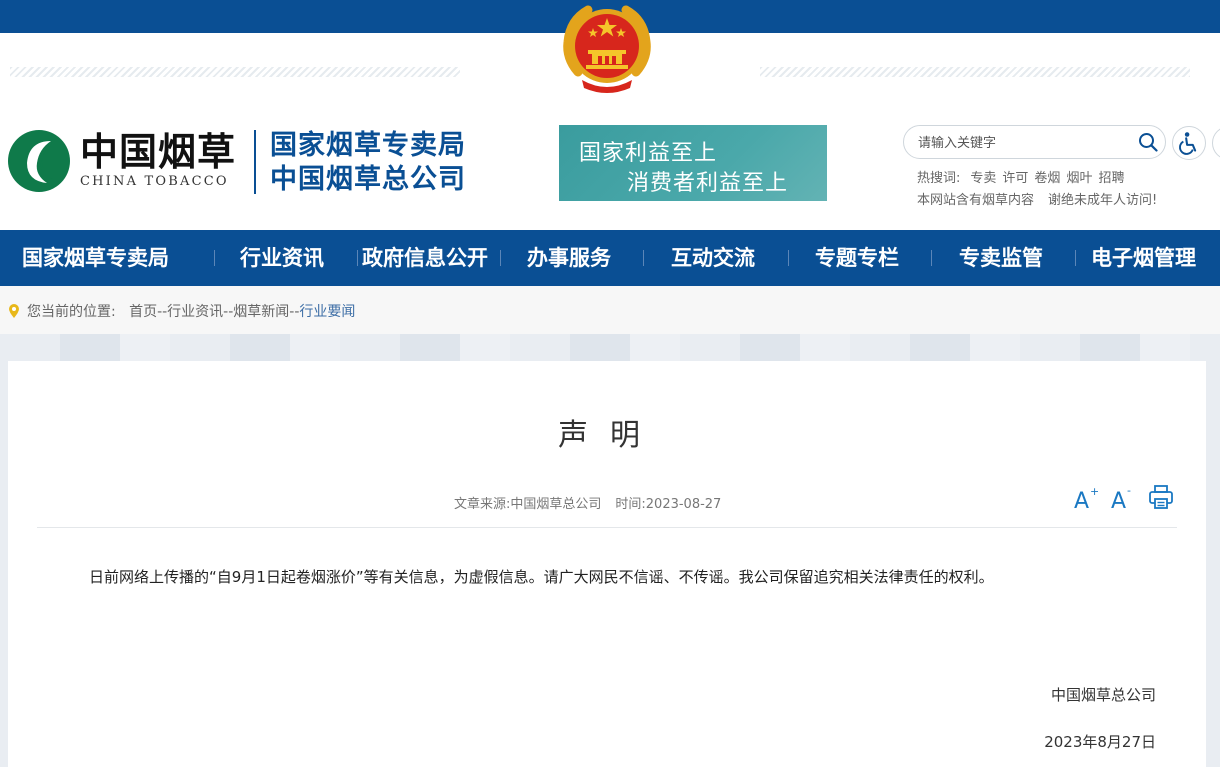 The width and height of the screenshot is (1220, 767). Describe the element at coordinates (1047, 178) in the screenshot. I see `hot-word-3: 卷烟` at that location.